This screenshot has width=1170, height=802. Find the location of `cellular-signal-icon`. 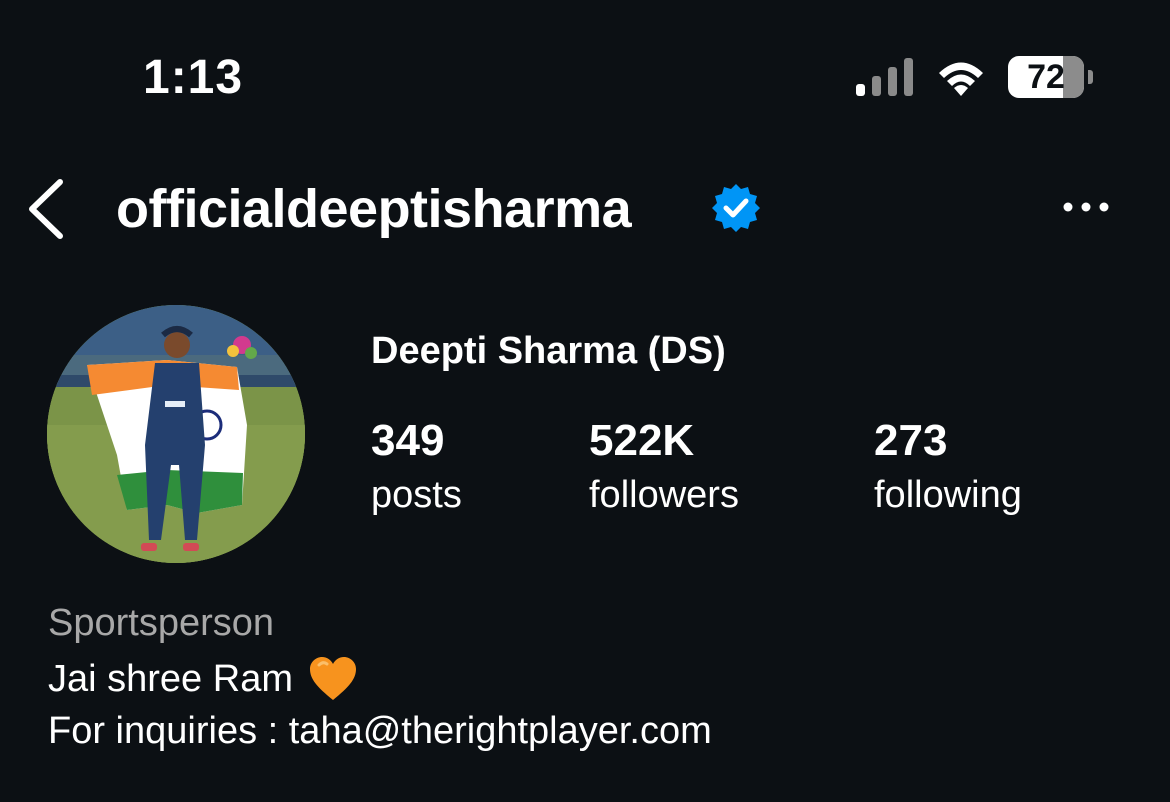

cellular-signal-icon is located at coordinates (884, 77).